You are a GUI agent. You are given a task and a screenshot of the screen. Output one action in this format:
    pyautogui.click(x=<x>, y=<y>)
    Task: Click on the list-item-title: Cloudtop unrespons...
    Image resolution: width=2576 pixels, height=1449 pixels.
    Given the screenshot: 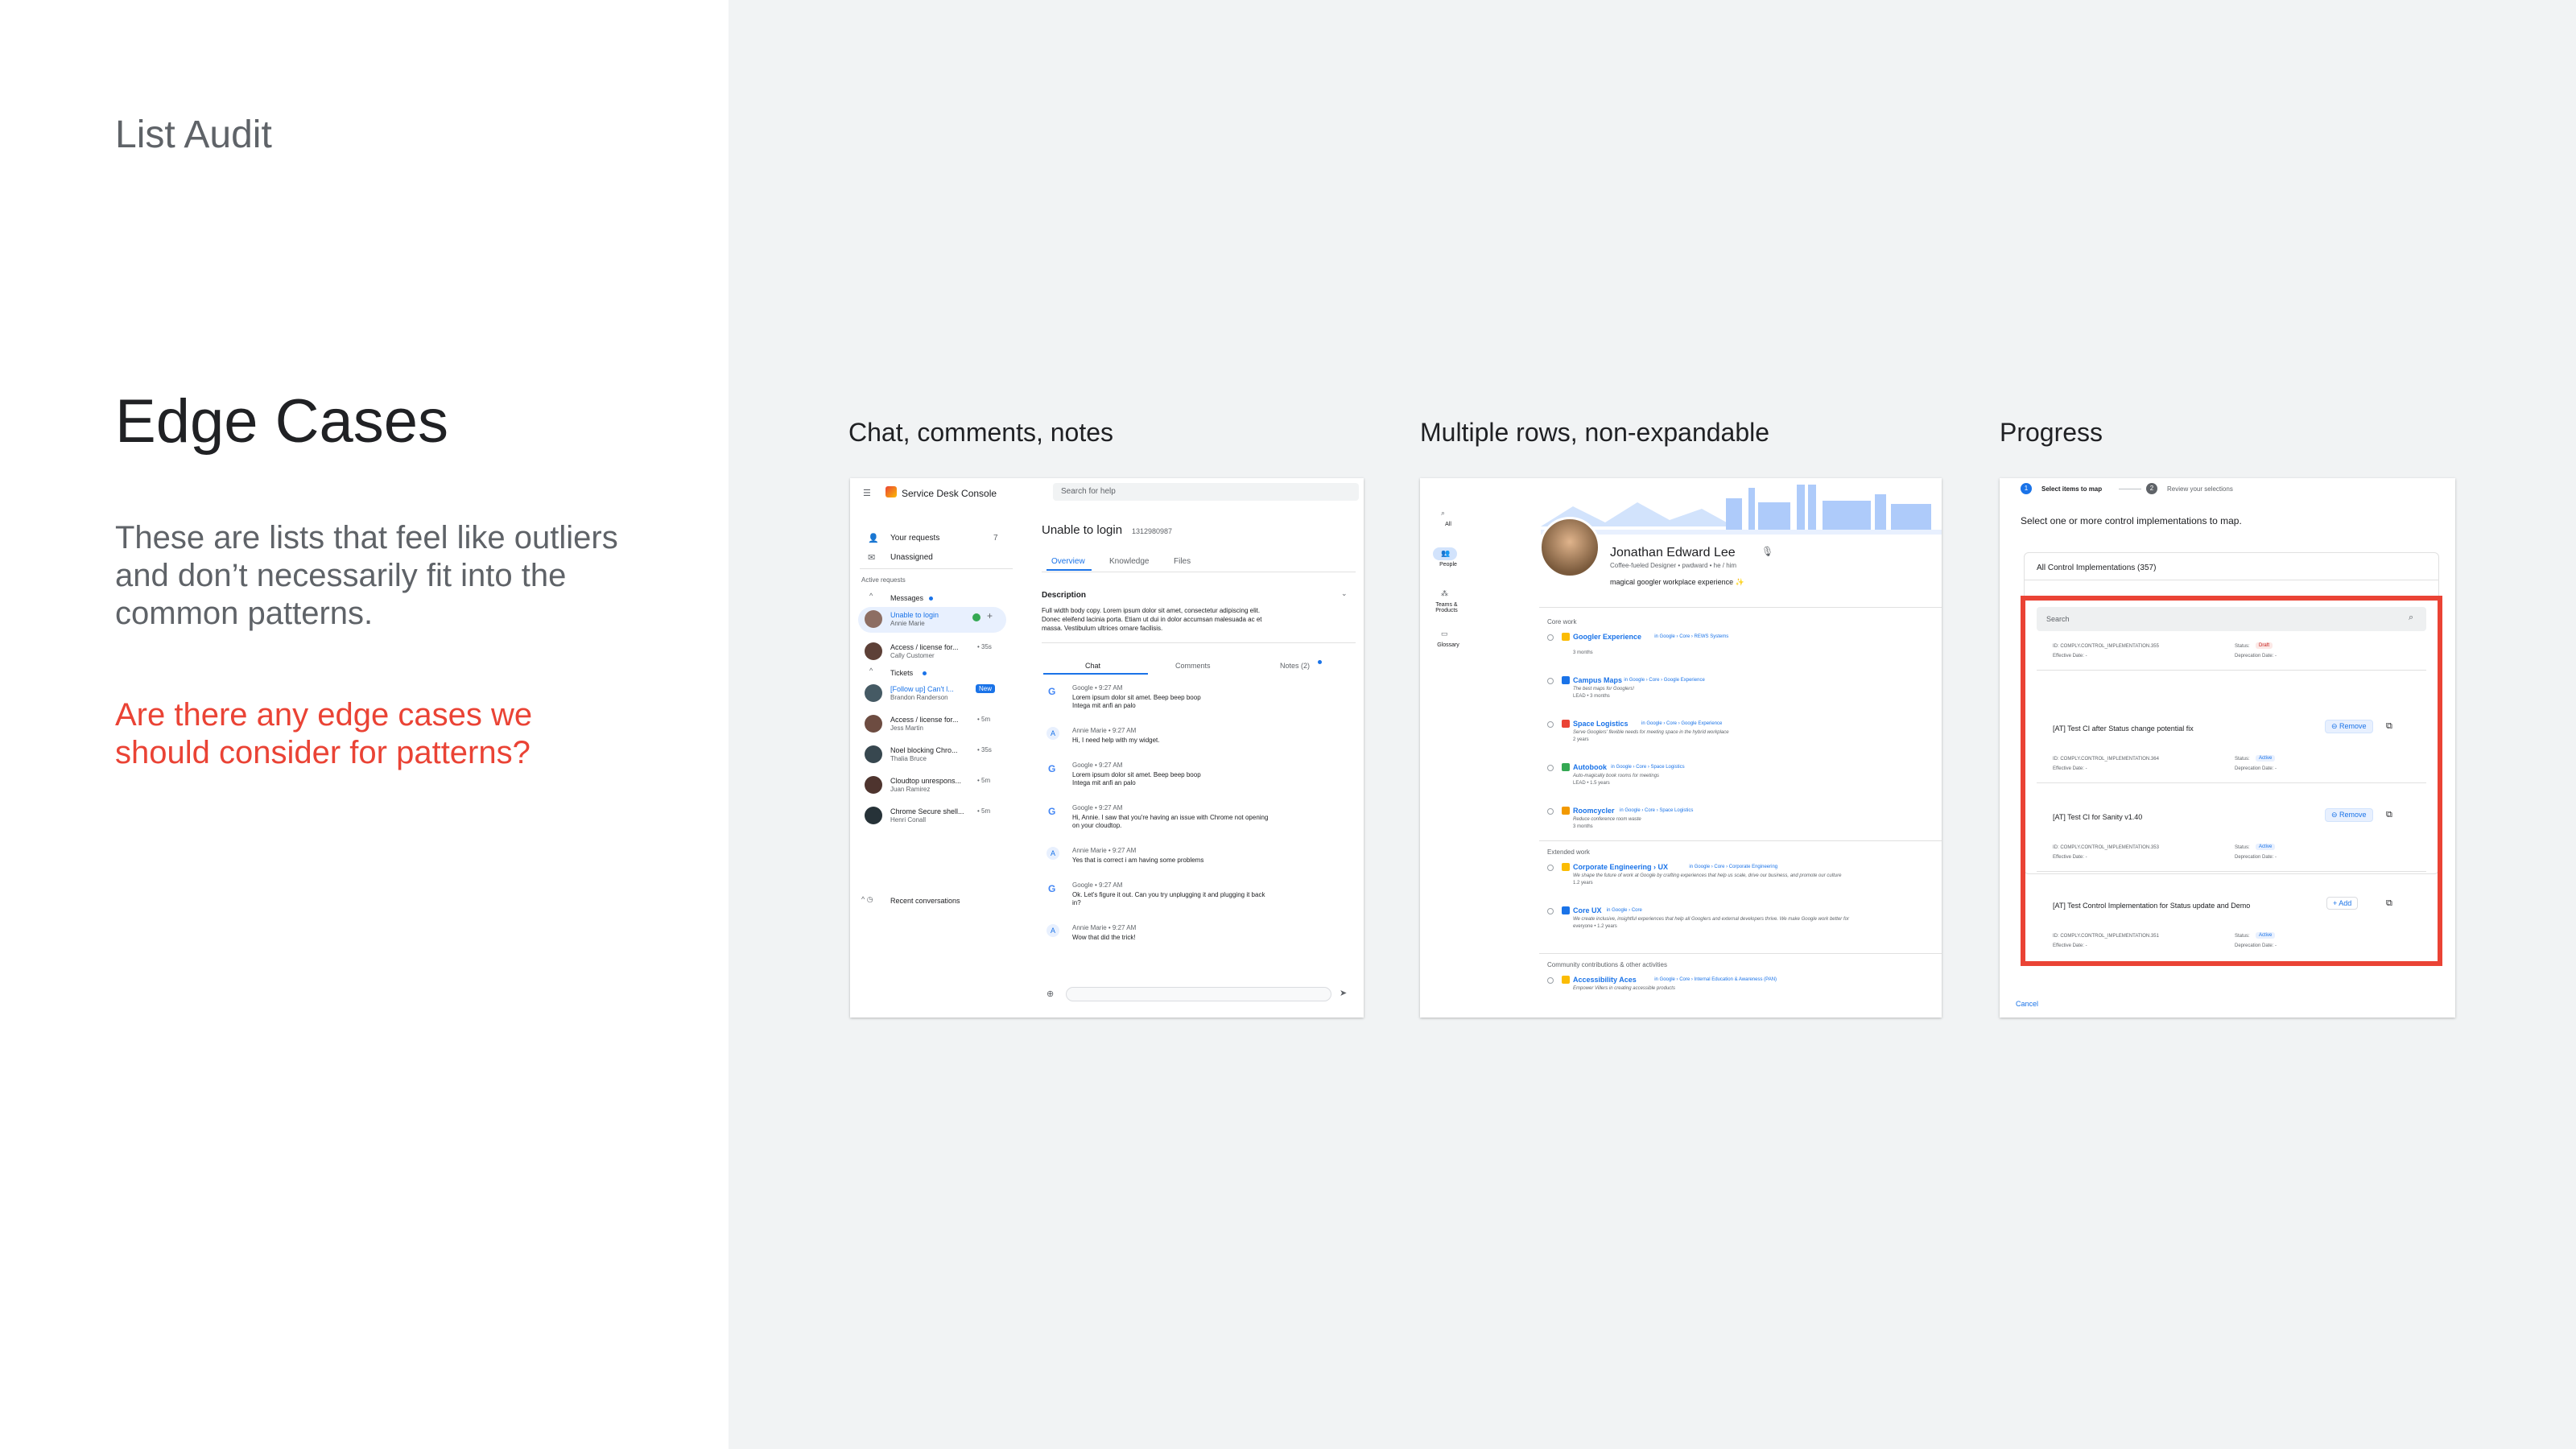 What is the action you would take?
    pyautogui.click(x=926, y=781)
    